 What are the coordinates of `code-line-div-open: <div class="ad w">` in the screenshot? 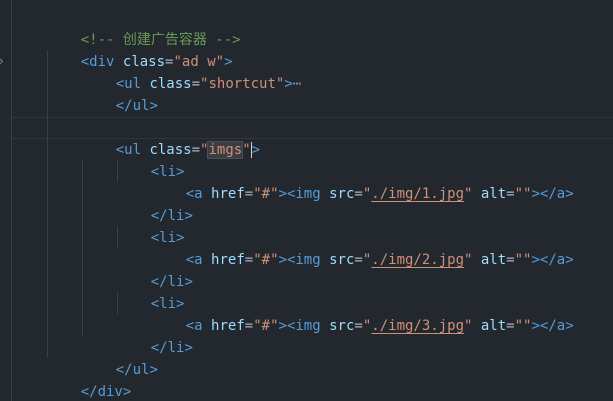 It's located at (140, 49).